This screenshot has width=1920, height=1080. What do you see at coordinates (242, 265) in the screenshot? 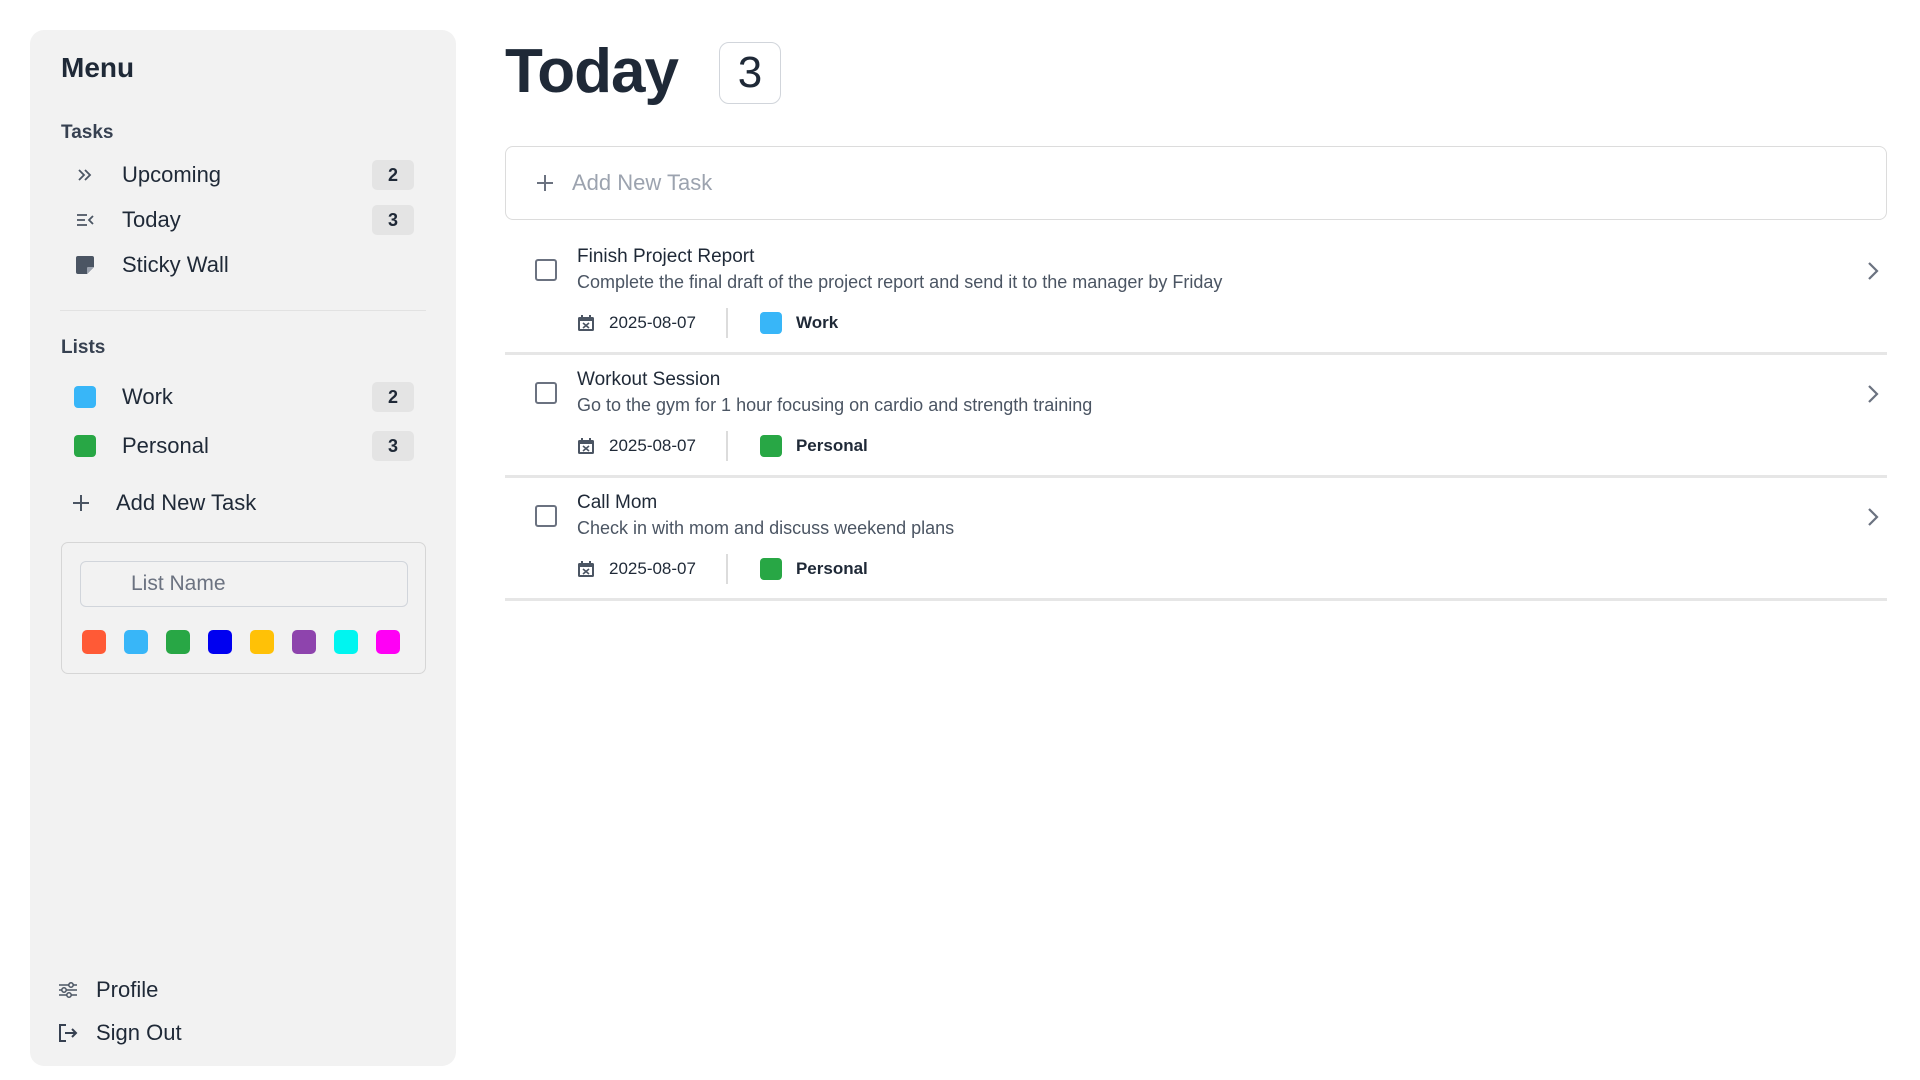
I see `sidebar-item-sticky-wall: Sticky Wall` at bounding box center [242, 265].